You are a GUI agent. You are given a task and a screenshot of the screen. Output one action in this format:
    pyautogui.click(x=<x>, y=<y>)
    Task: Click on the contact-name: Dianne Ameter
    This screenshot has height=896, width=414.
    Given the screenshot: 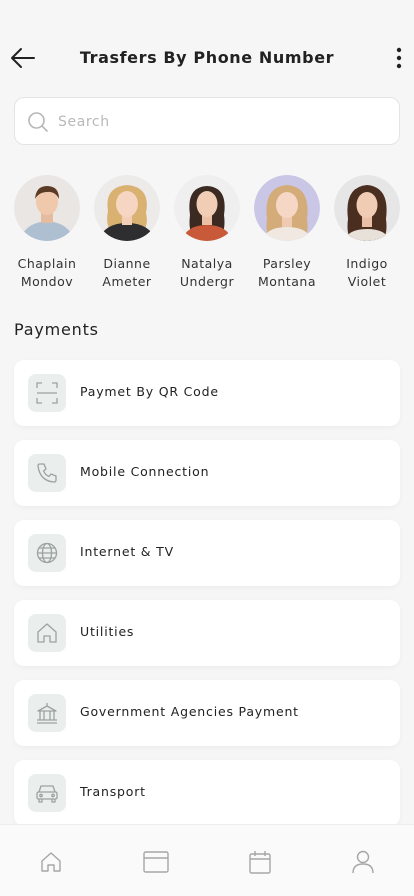 What is the action you would take?
    pyautogui.click(x=127, y=272)
    